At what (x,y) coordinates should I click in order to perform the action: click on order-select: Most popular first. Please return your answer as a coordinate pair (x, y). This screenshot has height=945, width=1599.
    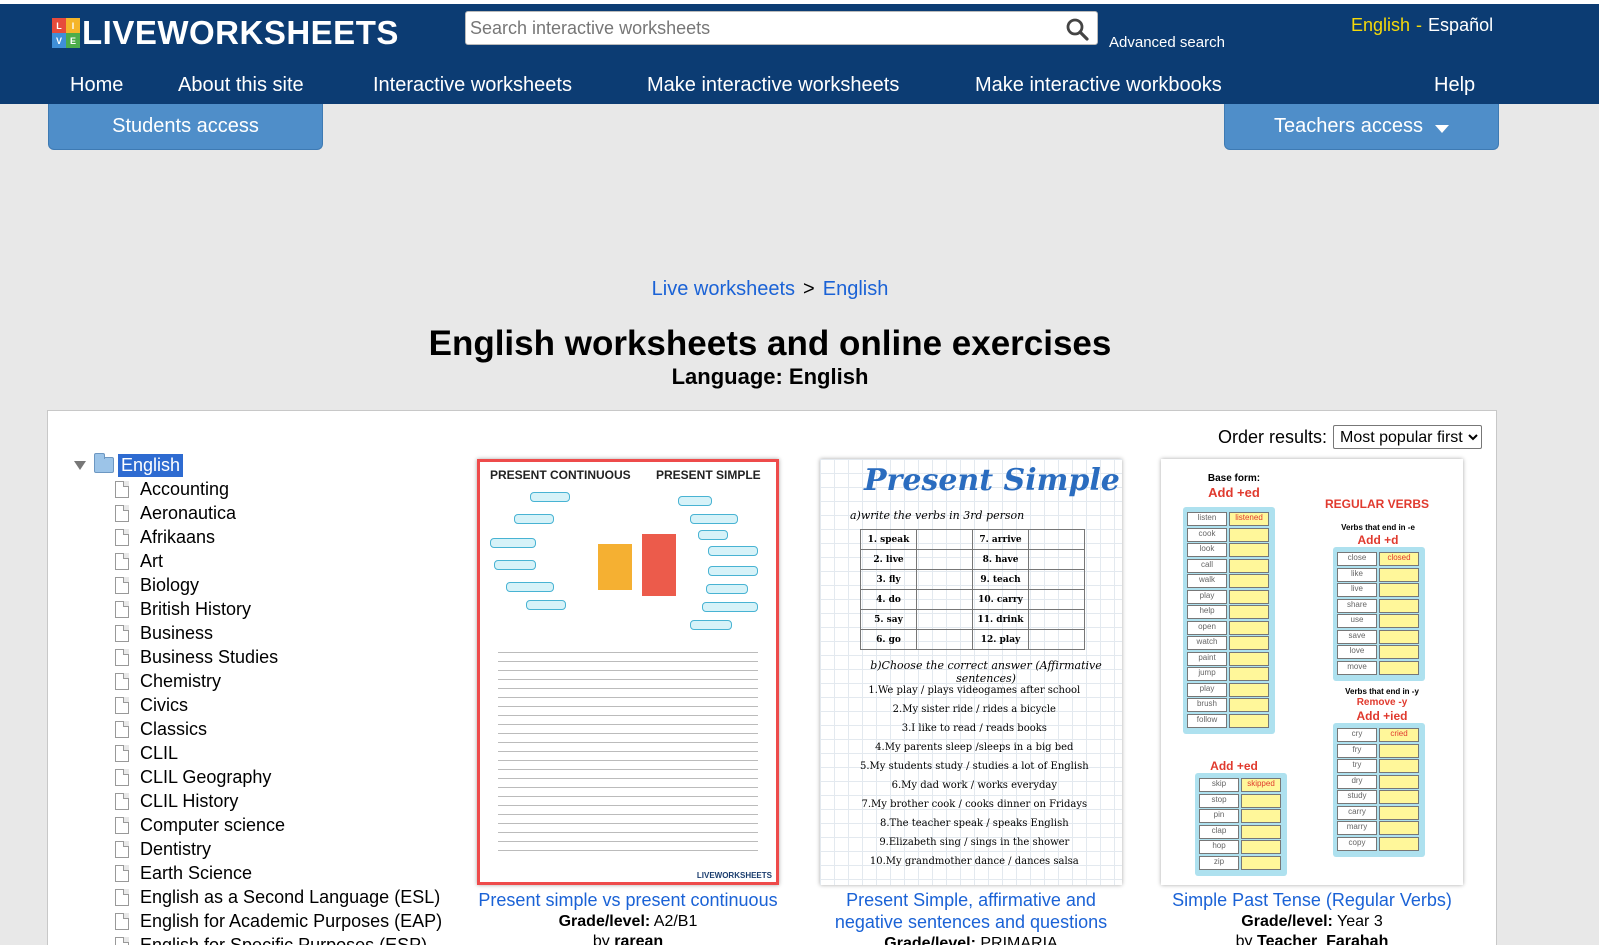
    Looking at the image, I should click on (1407, 437).